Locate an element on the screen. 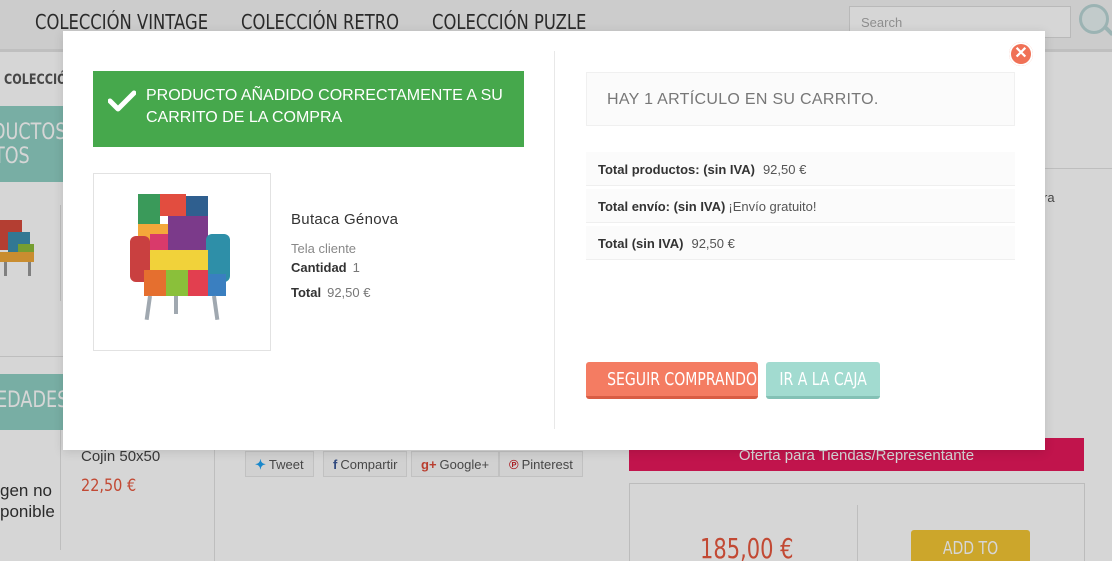 This screenshot has width=1112, height=561. total-shipping-value: ¡Envío gratuito! is located at coordinates (772, 206).